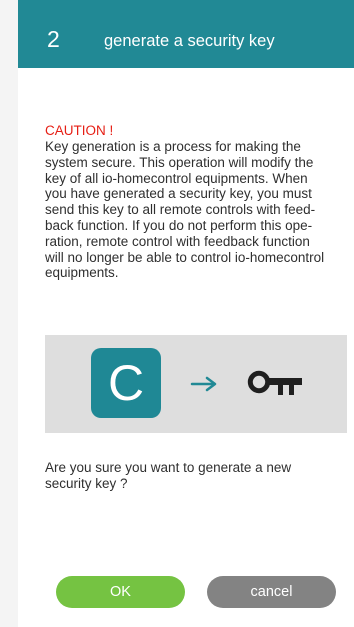 Image resolution: width=354 pixels, height=627 pixels. What do you see at coordinates (274, 382) in the screenshot?
I see `key-icon` at bounding box center [274, 382].